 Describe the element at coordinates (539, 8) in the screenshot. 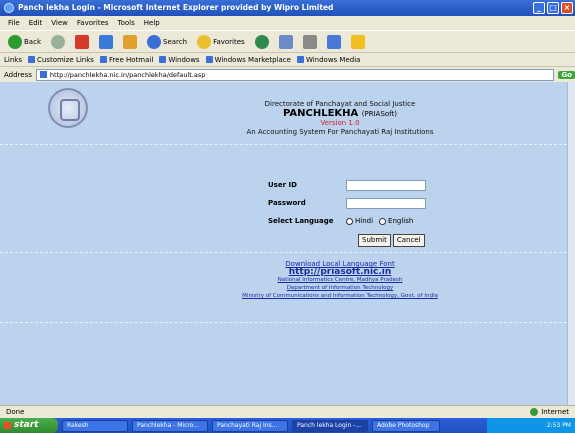

I see `minimize-button: _` at that location.